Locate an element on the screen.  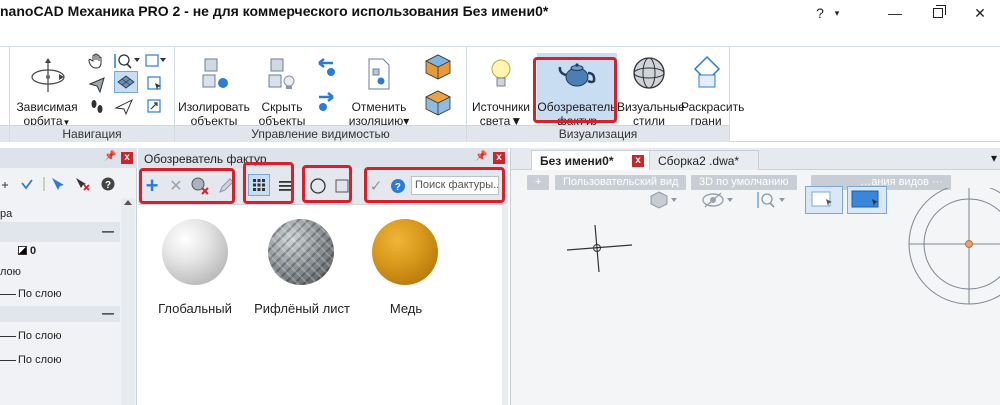
cancel-label-1: Отменить is located at coordinates (379, 107).